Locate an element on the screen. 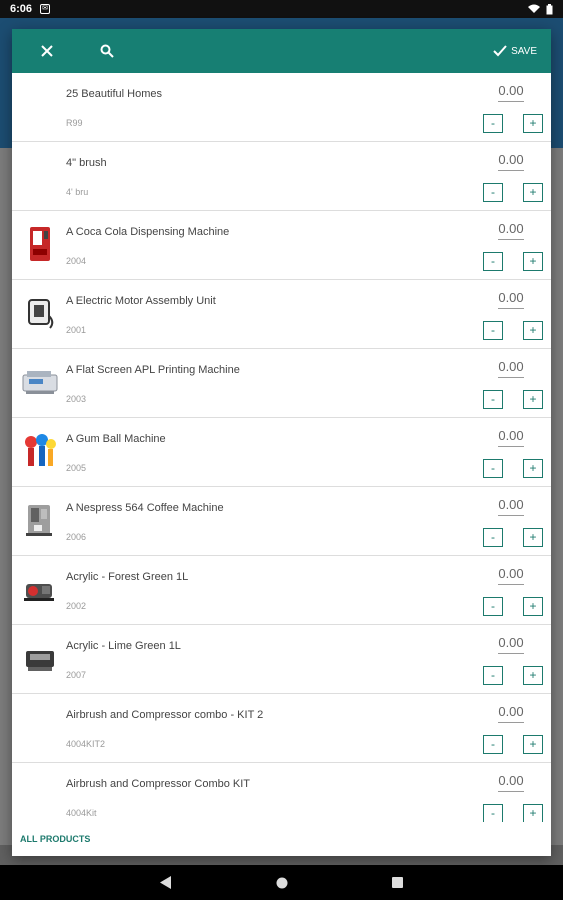  home-icon is located at coordinates (281, 882).